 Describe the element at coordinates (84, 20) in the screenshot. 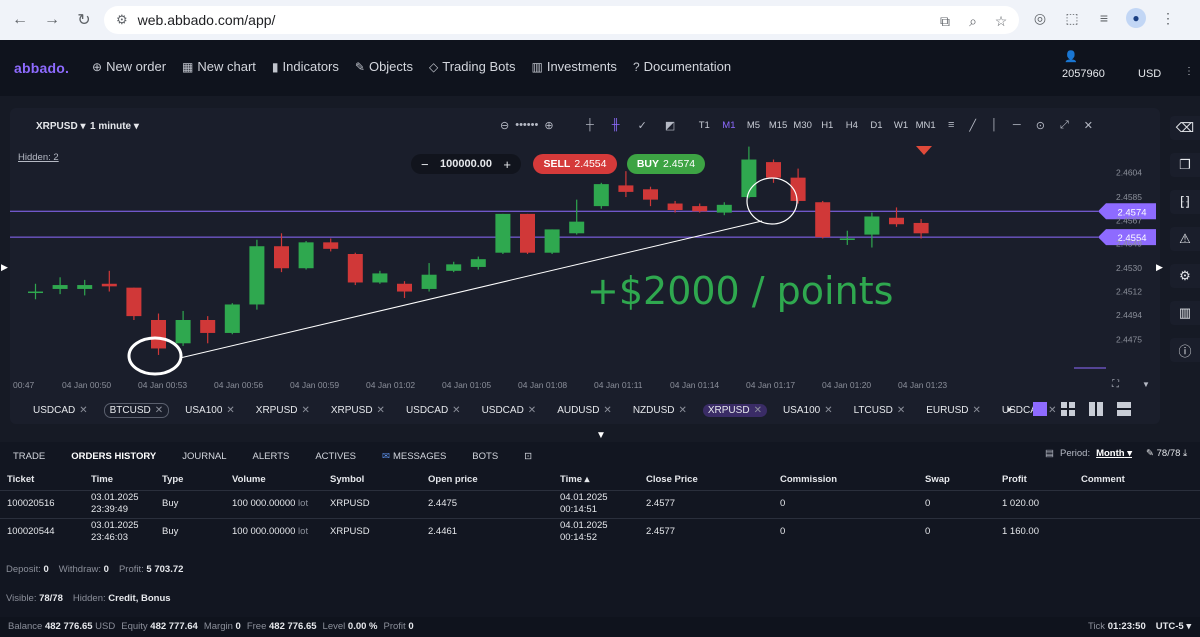

I see `reload-icon: ↻` at that location.